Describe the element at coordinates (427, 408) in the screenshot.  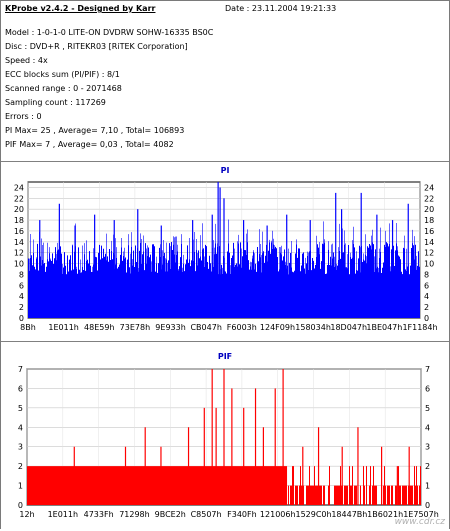
I see `pif-ytick-right: 5` at that location.